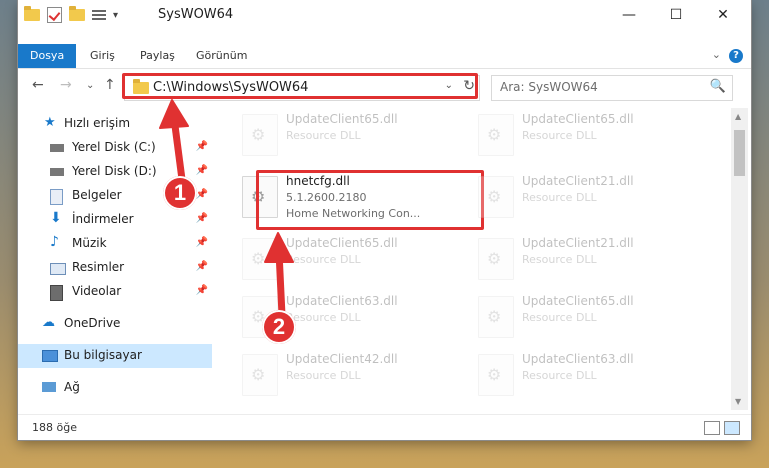  What do you see at coordinates (279, 327) in the screenshot?
I see `step-badge-2: 2` at bounding box center [279, 327].